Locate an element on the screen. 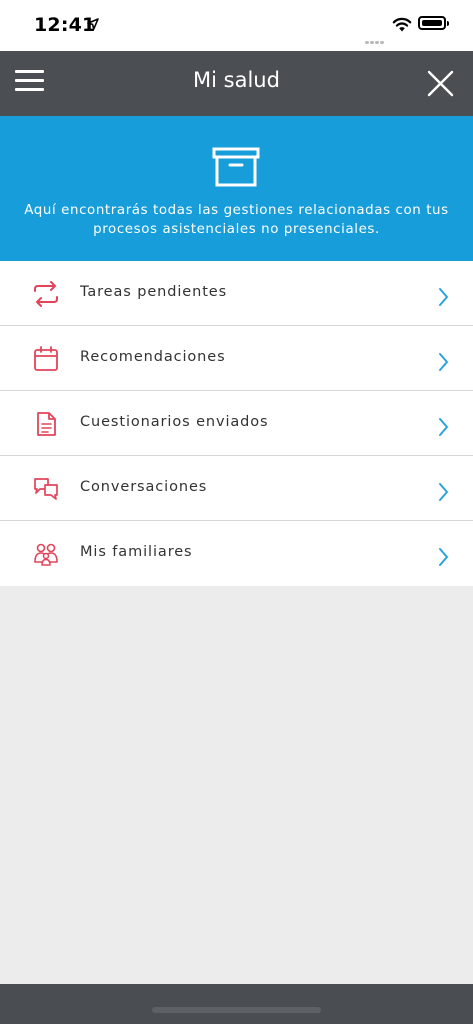  status-bar: 12:41 is located at coordinates (236, 25).